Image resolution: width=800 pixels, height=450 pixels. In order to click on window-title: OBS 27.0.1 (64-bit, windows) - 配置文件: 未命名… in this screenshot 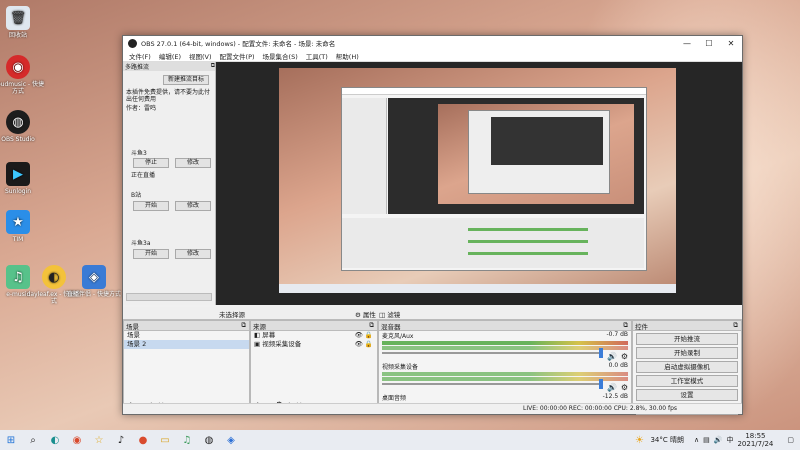, I will do `click(238, 44)`.